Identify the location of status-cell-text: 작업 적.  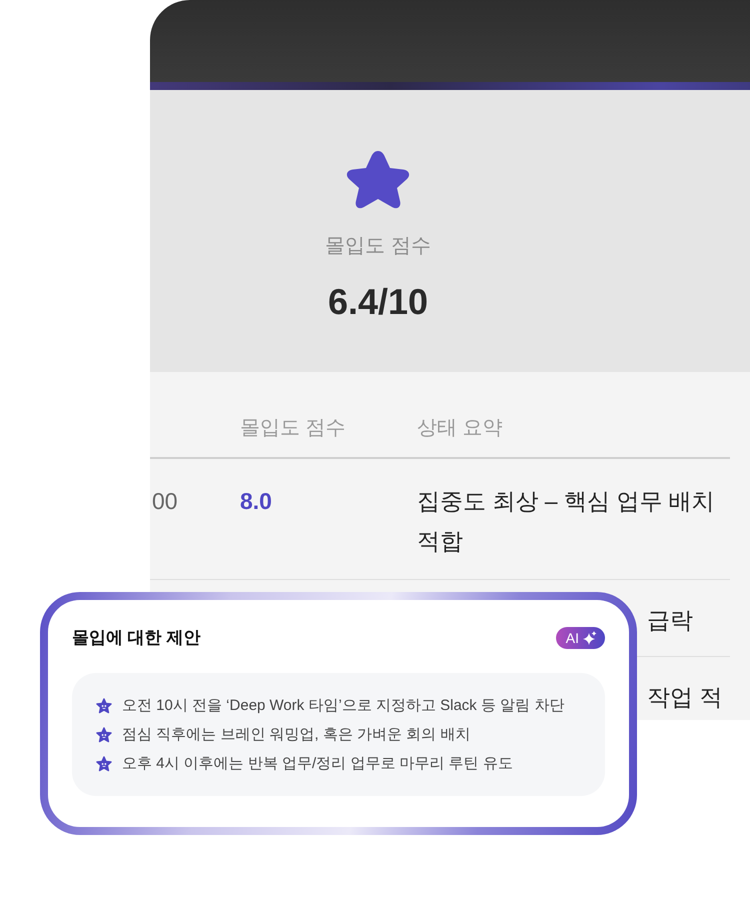
(684, 697).